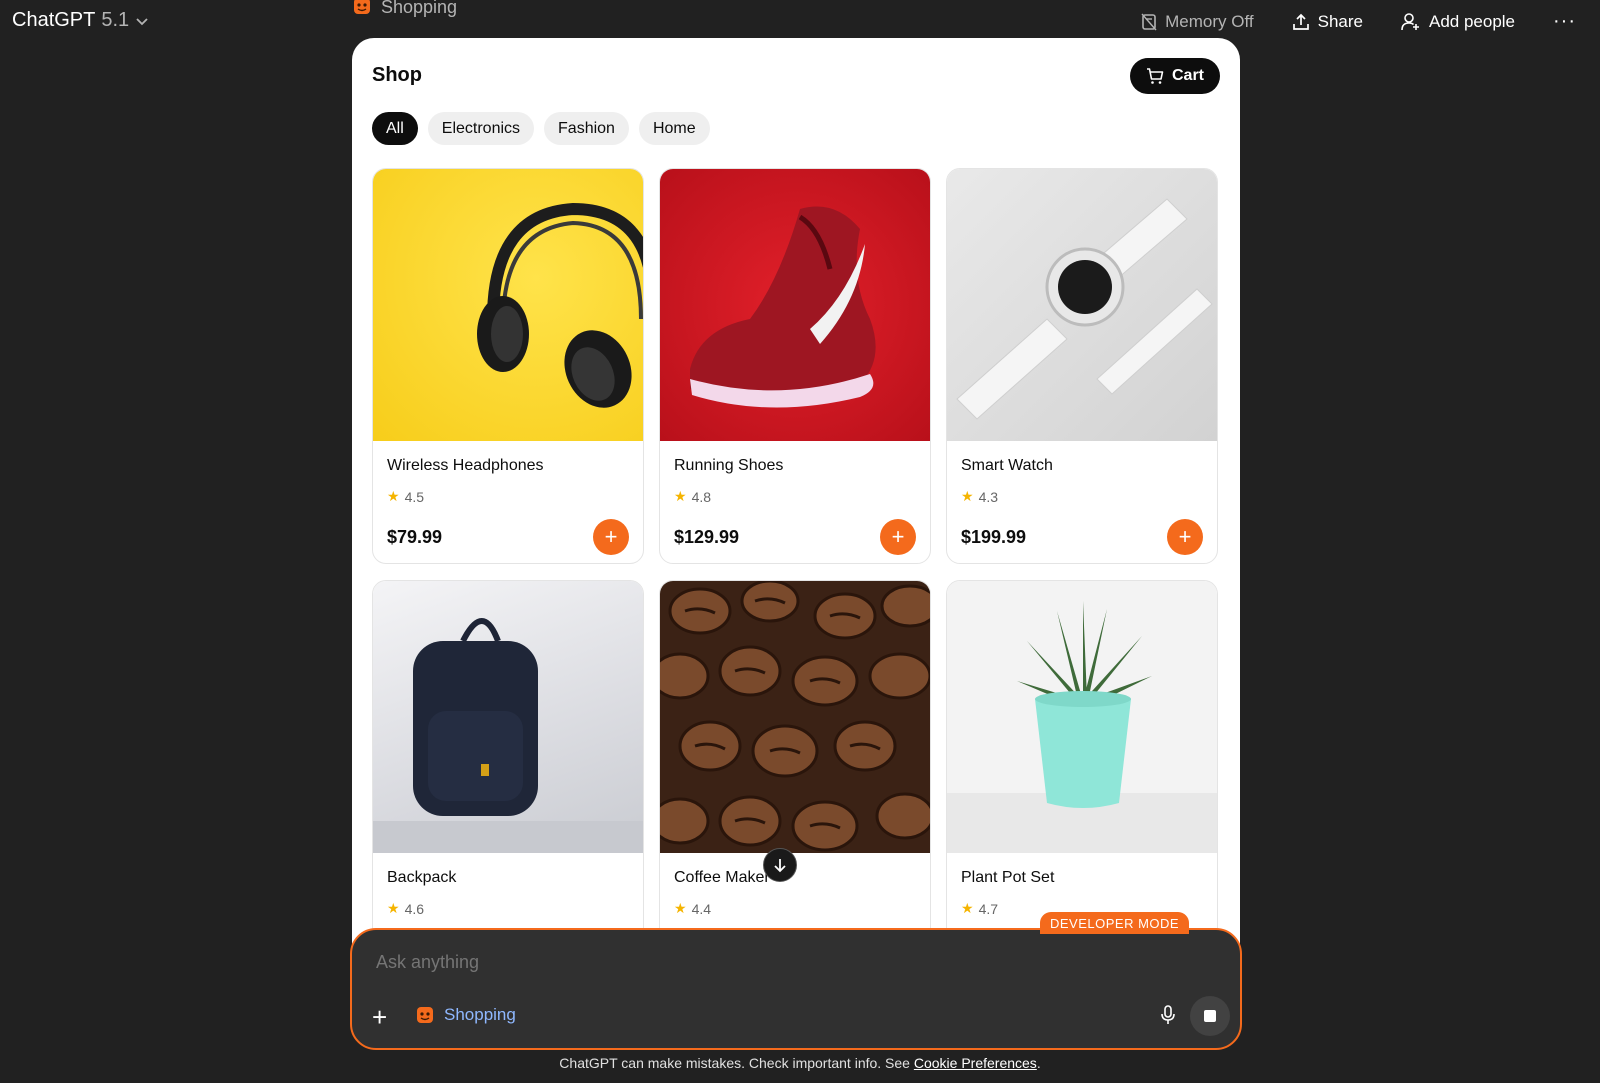  What do you see at coordinates (988, 908) in the screenshot?
I see `rating-value: 4.7` at bounding box center [988, 908].